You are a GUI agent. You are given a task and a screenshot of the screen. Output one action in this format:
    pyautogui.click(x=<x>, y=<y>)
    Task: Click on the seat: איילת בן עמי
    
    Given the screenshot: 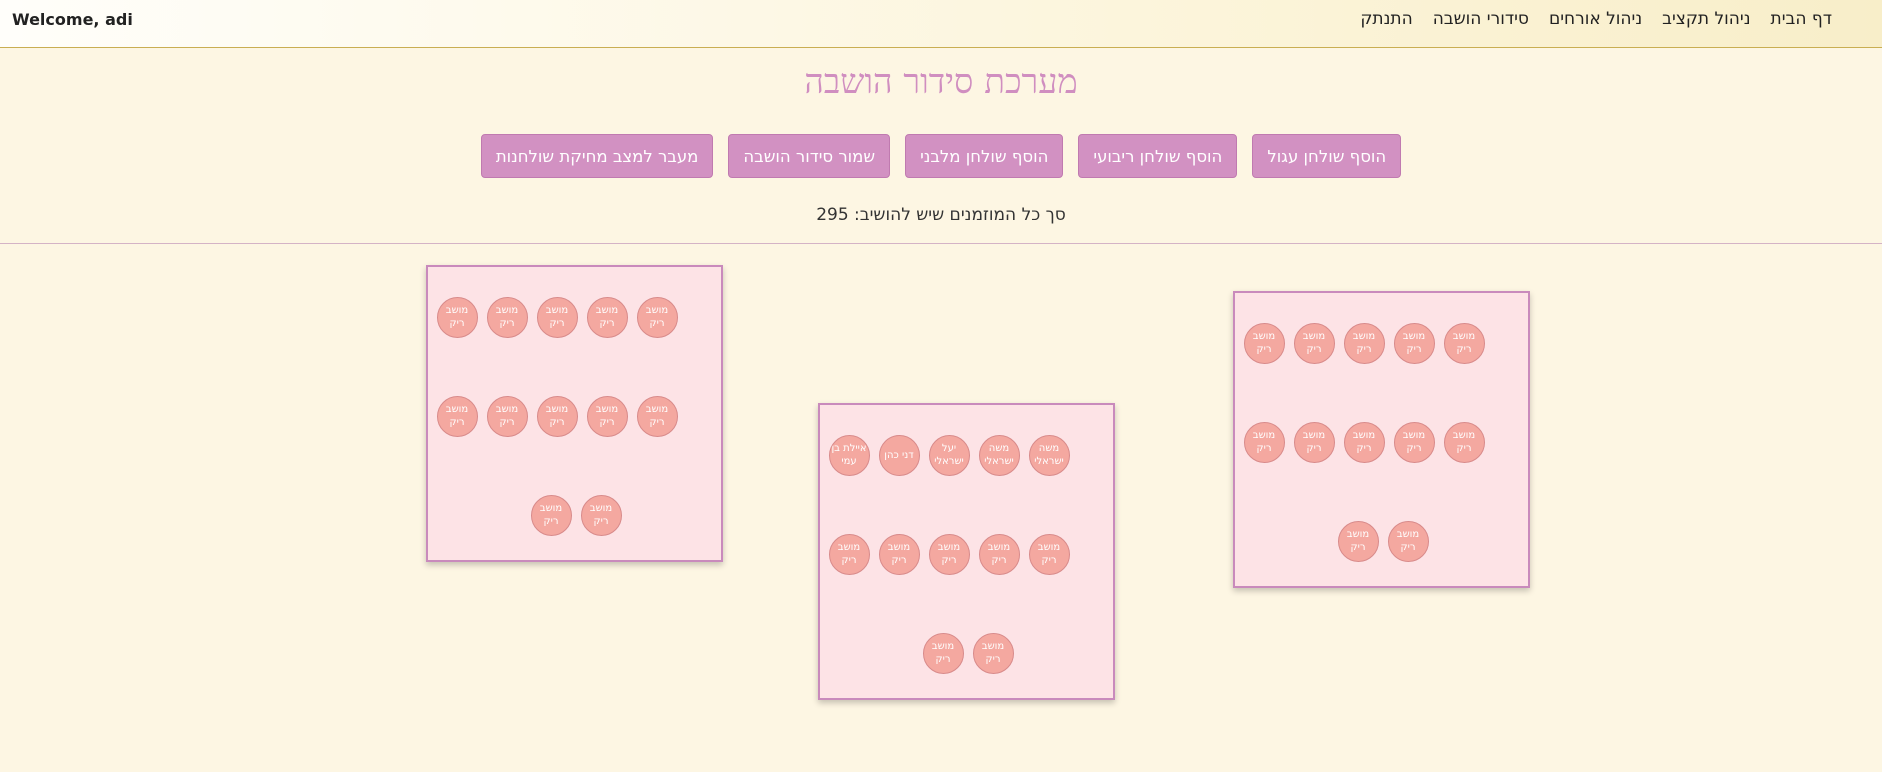 What is the action you would take?
    pyautogui.click(x=849, y=455)
    